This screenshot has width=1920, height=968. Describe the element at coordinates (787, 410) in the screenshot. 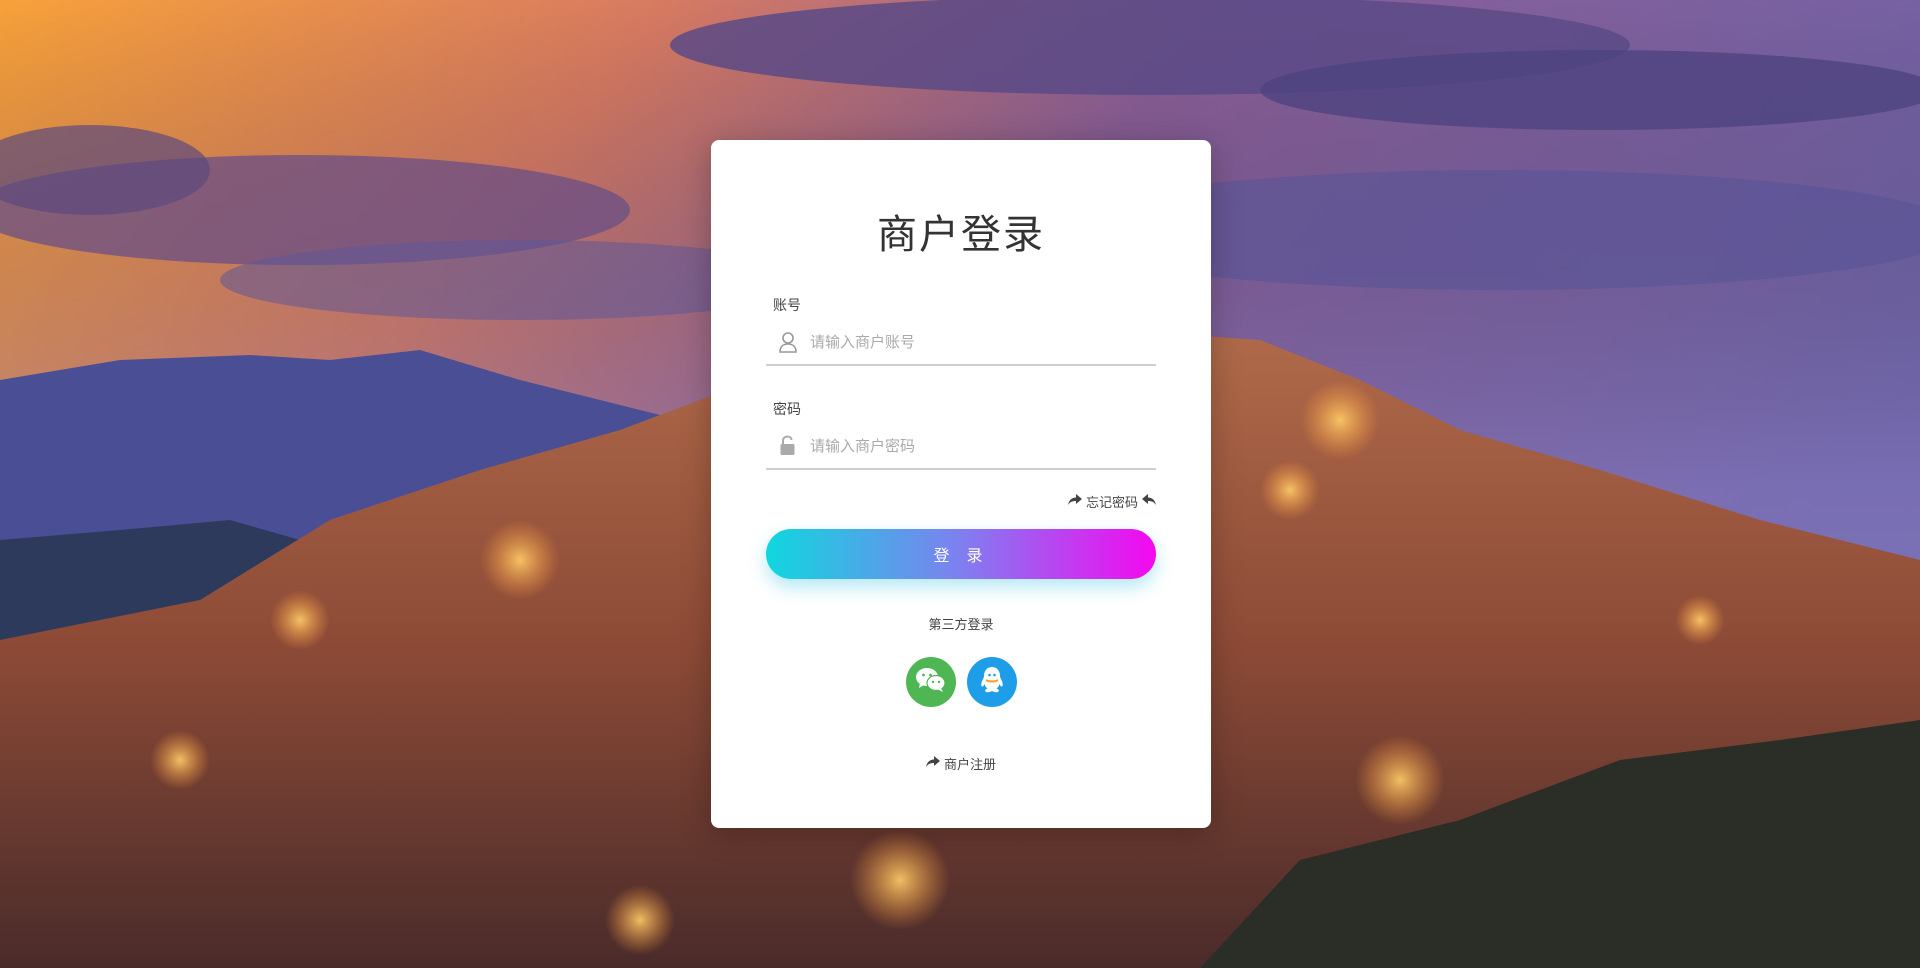

I see `password-label: 密码` at that location.